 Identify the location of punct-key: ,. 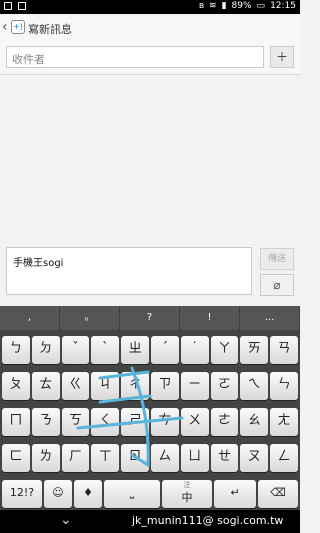
(30, 318).